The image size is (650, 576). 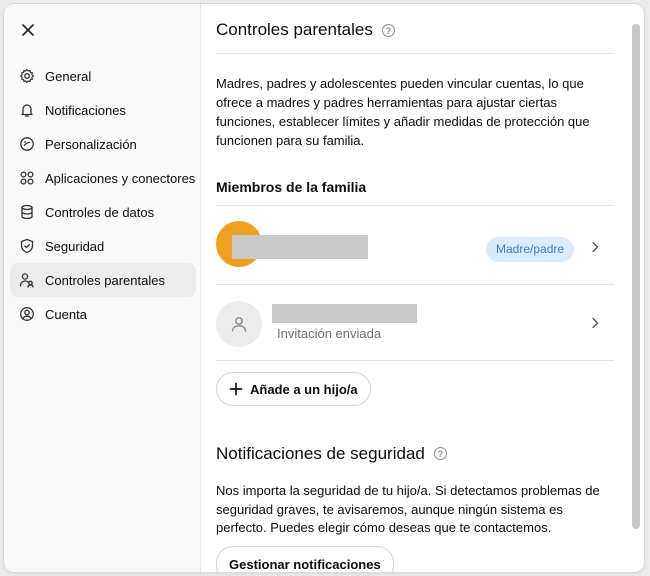 What do you see at coordinates (27, 314) in the screenshot?
I see `user-circle-icon` at bounding box center [27, 314].